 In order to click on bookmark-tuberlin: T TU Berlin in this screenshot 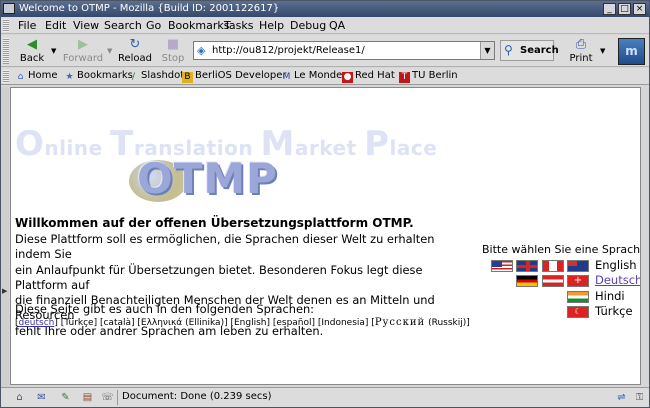, I will do `click(428, 76)`.